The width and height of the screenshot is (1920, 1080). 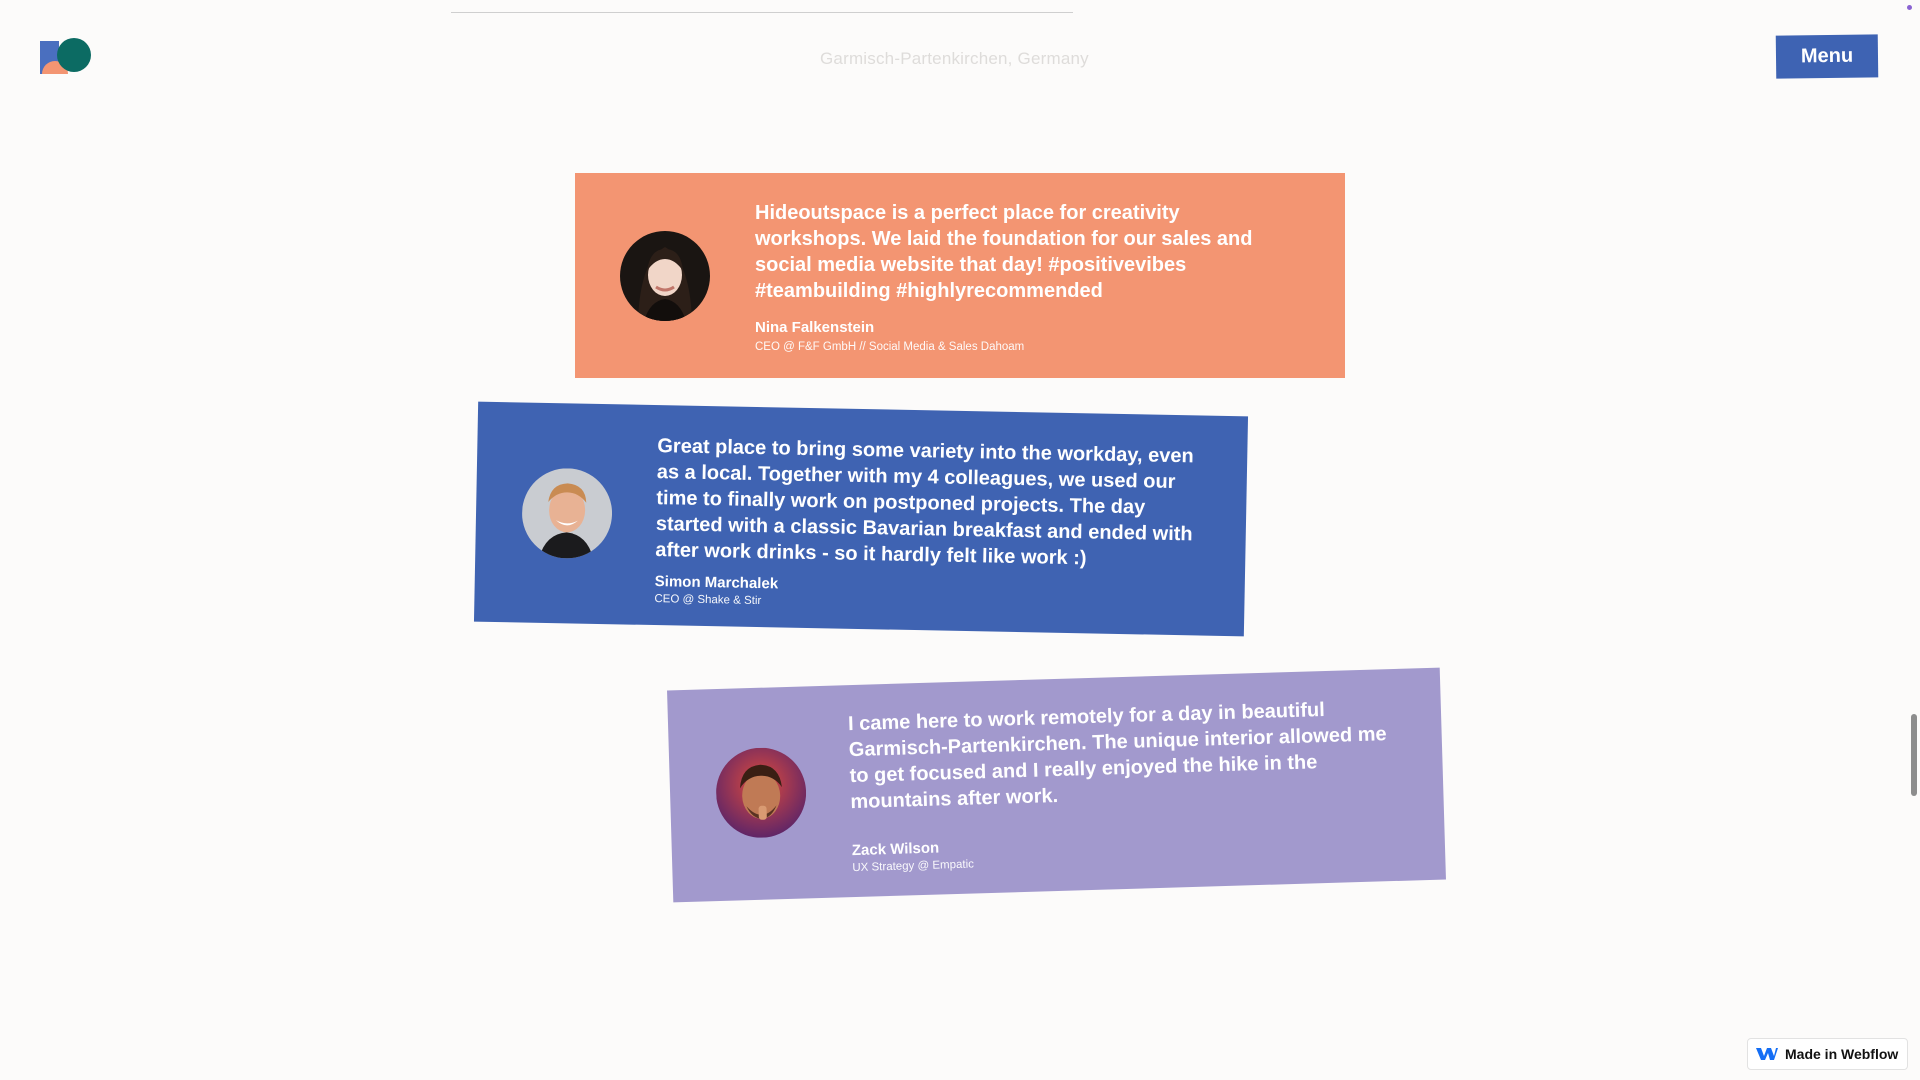 I want to click on testimonial-author: Simon Marchalek, so click(x=716, y=583).